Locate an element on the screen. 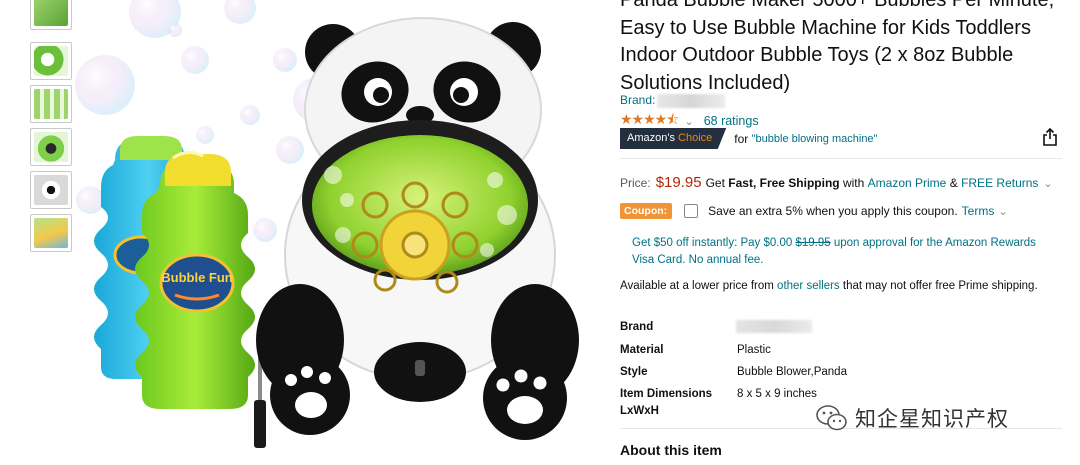  watermark: 知企星知识产权 is located at coordinates (912, 418).